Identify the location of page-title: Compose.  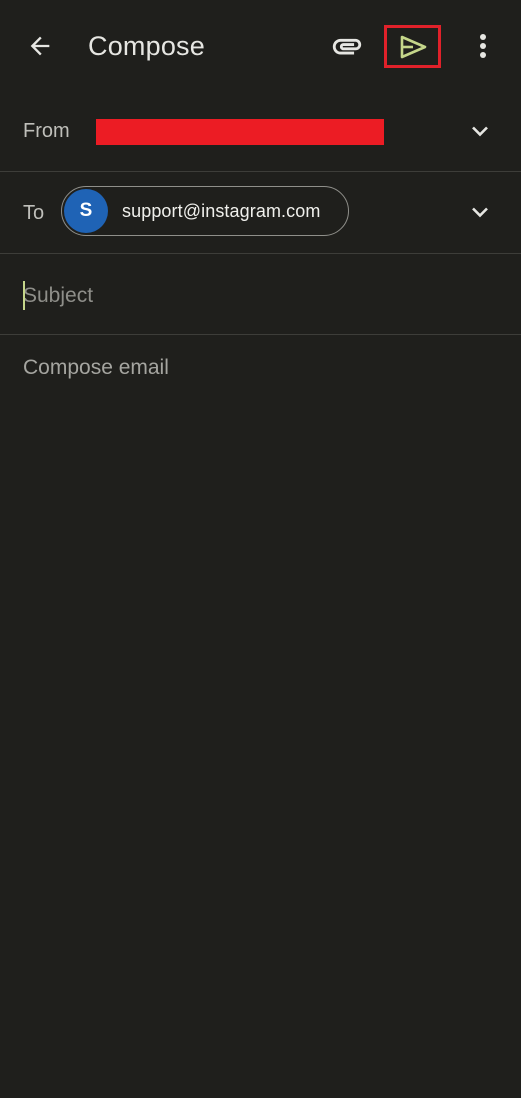
(146, 46).